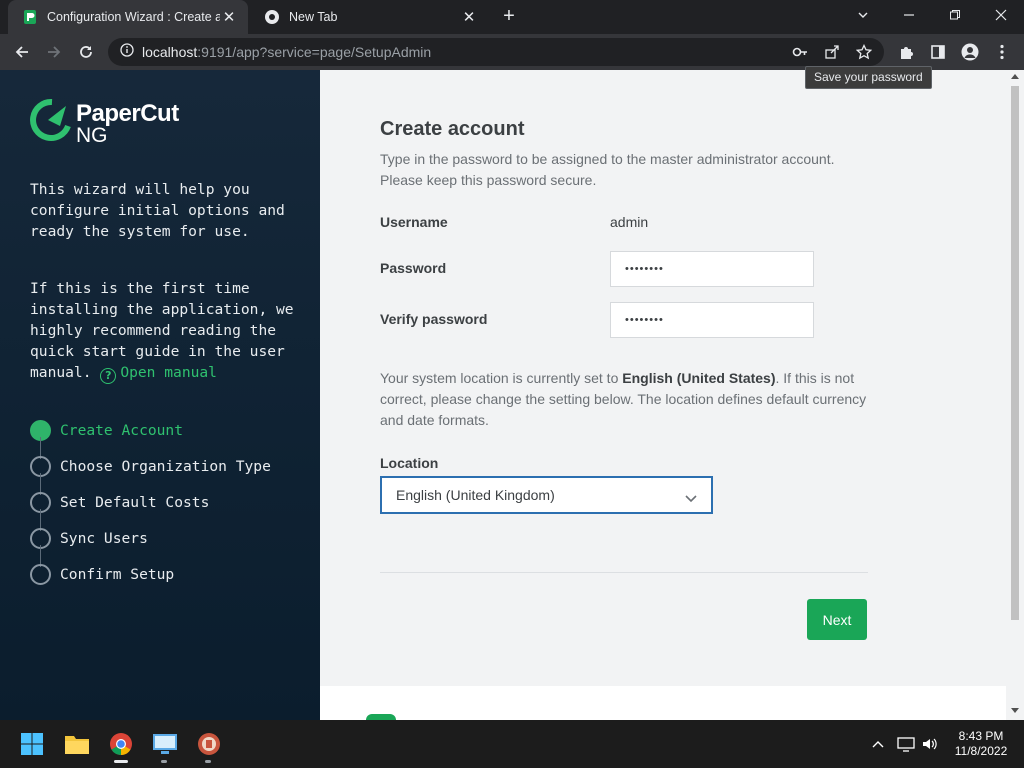 The image size is (1024, 768). What do you see at coordinates (369, 17) in the screenshot?
I see `tab-new-tab: New Tab ✕` at bounding box center [369, 17].